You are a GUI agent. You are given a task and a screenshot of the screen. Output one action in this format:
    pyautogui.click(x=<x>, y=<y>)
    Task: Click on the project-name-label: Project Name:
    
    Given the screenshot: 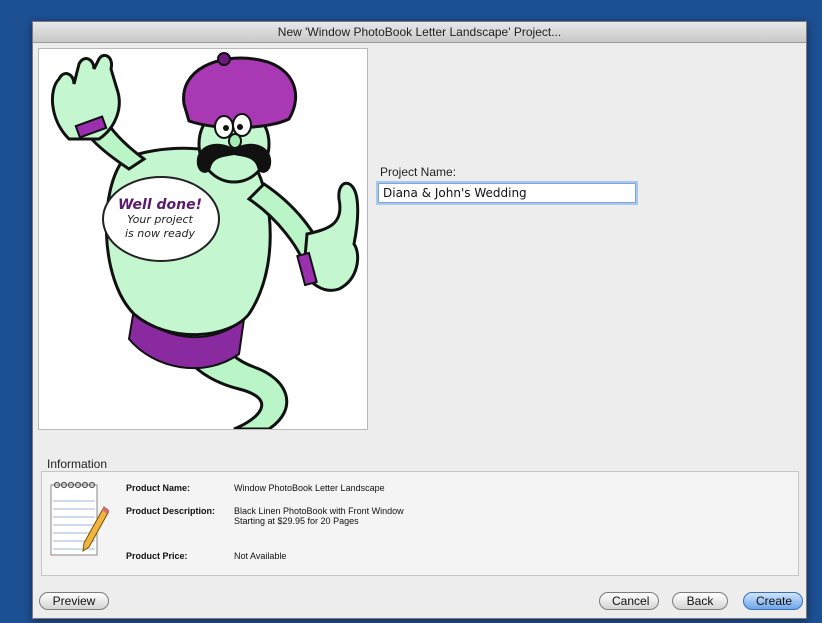 What is the action you would take?
    pyautogui.click(x=418, y=172)
    